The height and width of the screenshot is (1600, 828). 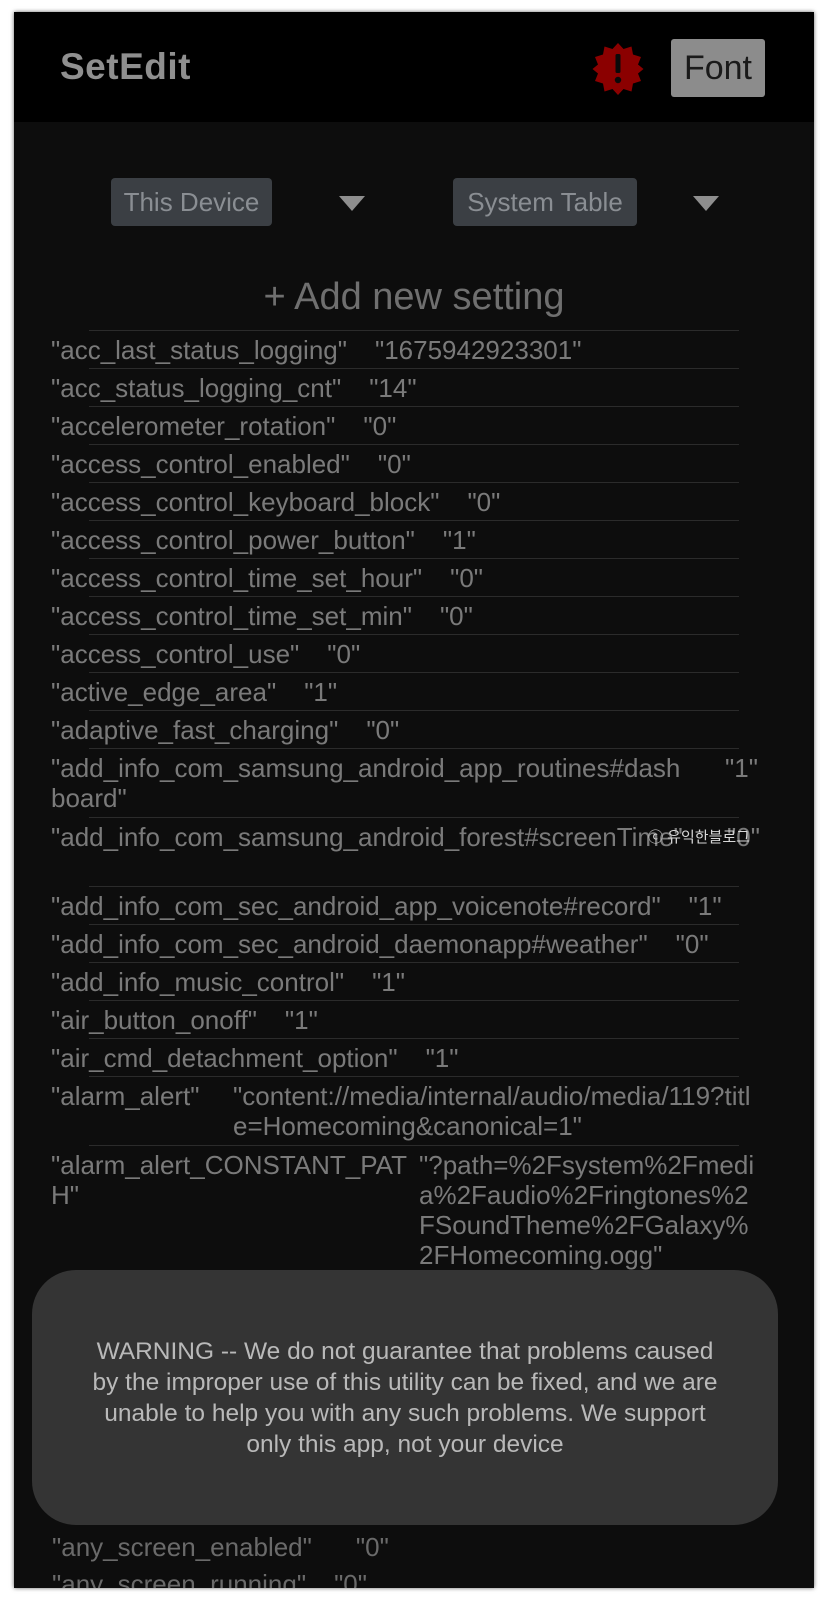 What do you see at coordinates (175, 654) in the screenshot?
I see `setting-name: "access_control_use"` at bounding box center [175, 654].